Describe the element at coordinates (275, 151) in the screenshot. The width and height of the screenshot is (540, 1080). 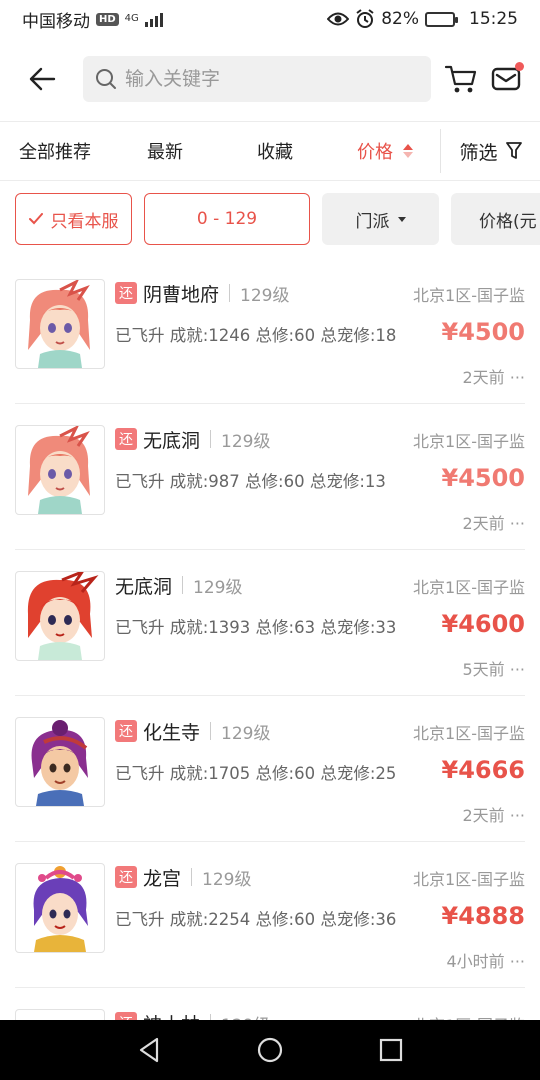
I see `tab-favorite: 收藏` at that location.